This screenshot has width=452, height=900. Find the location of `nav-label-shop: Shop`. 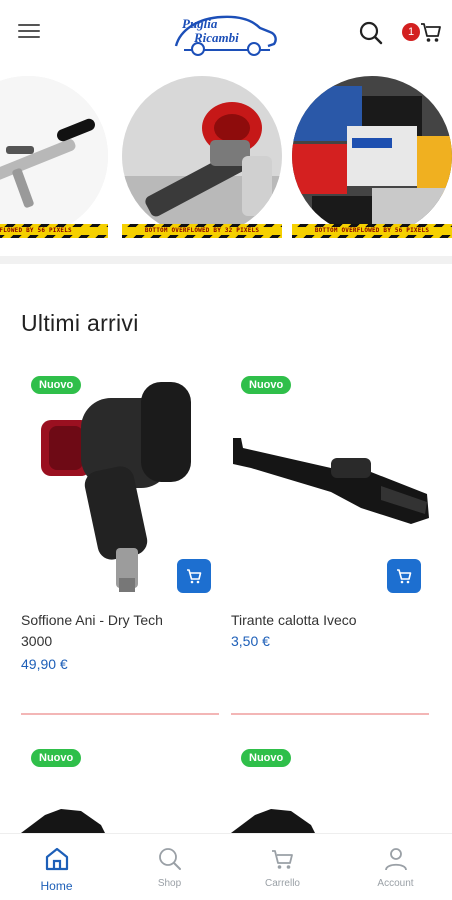

nav-label-shop: Shop is located at coordinates (169, 883).